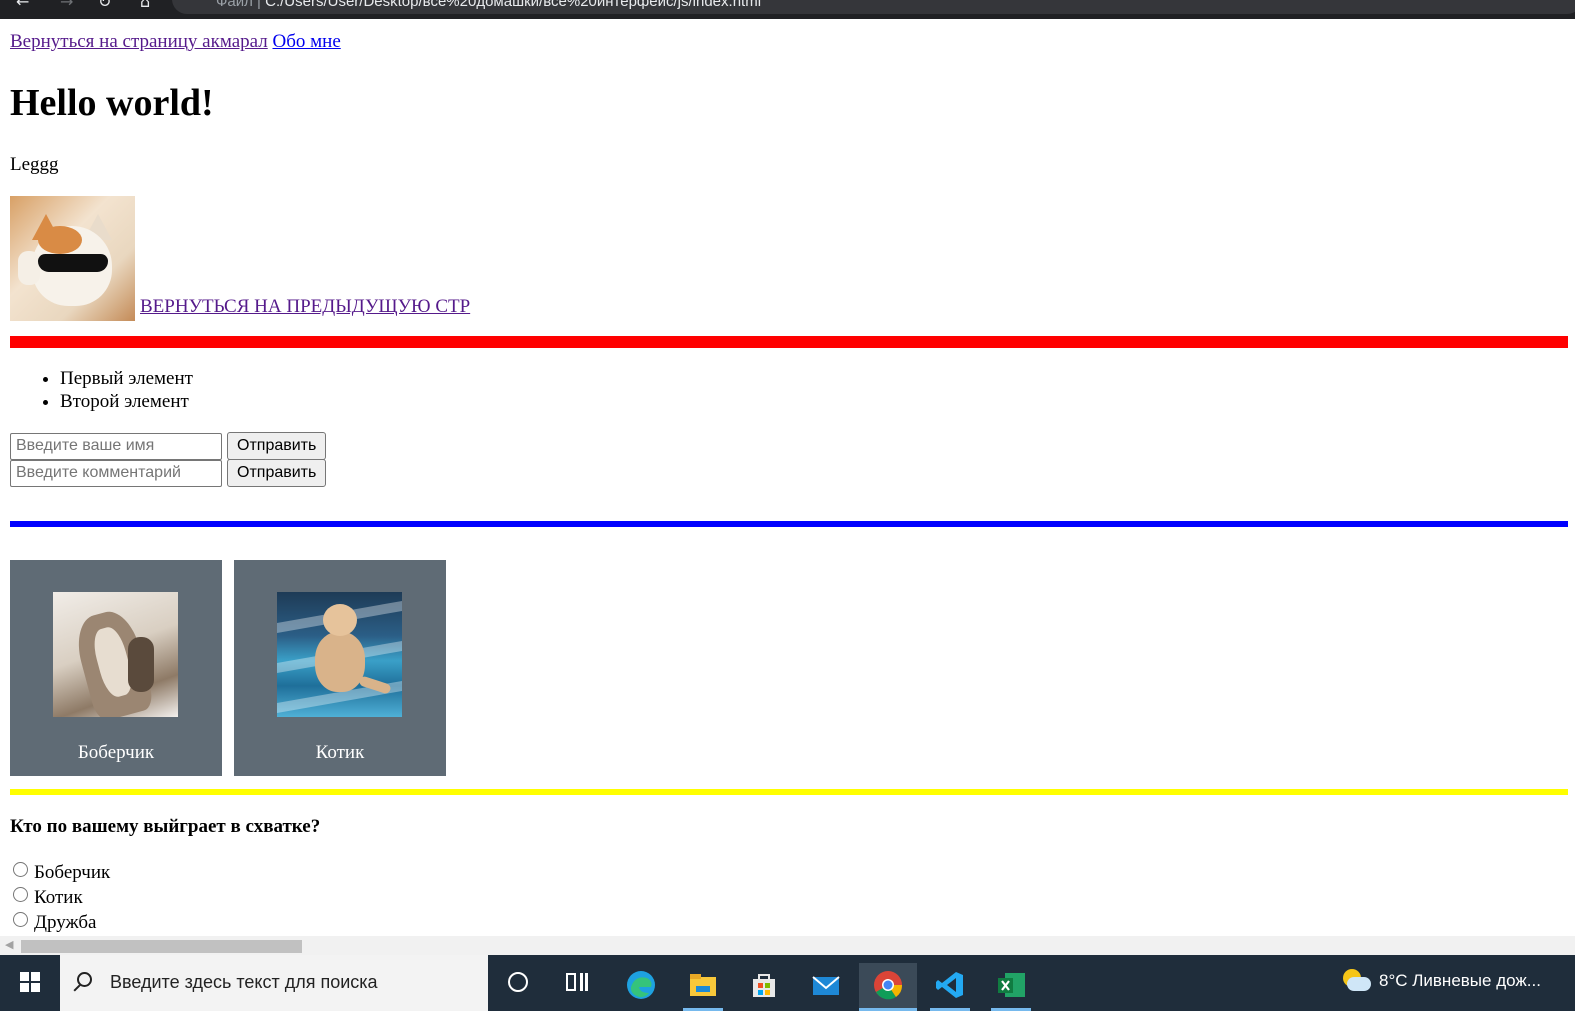  Describe the element at coordinates (764, 987) in the screenshot. I see `store-icon` at that location.